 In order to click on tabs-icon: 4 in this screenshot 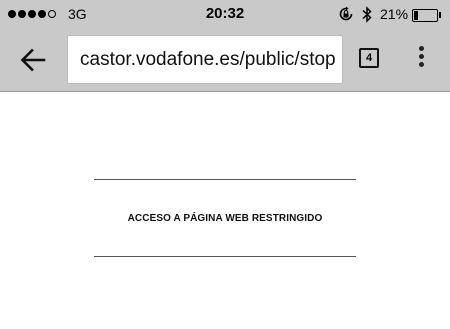, I will do `click(369, 58)`.